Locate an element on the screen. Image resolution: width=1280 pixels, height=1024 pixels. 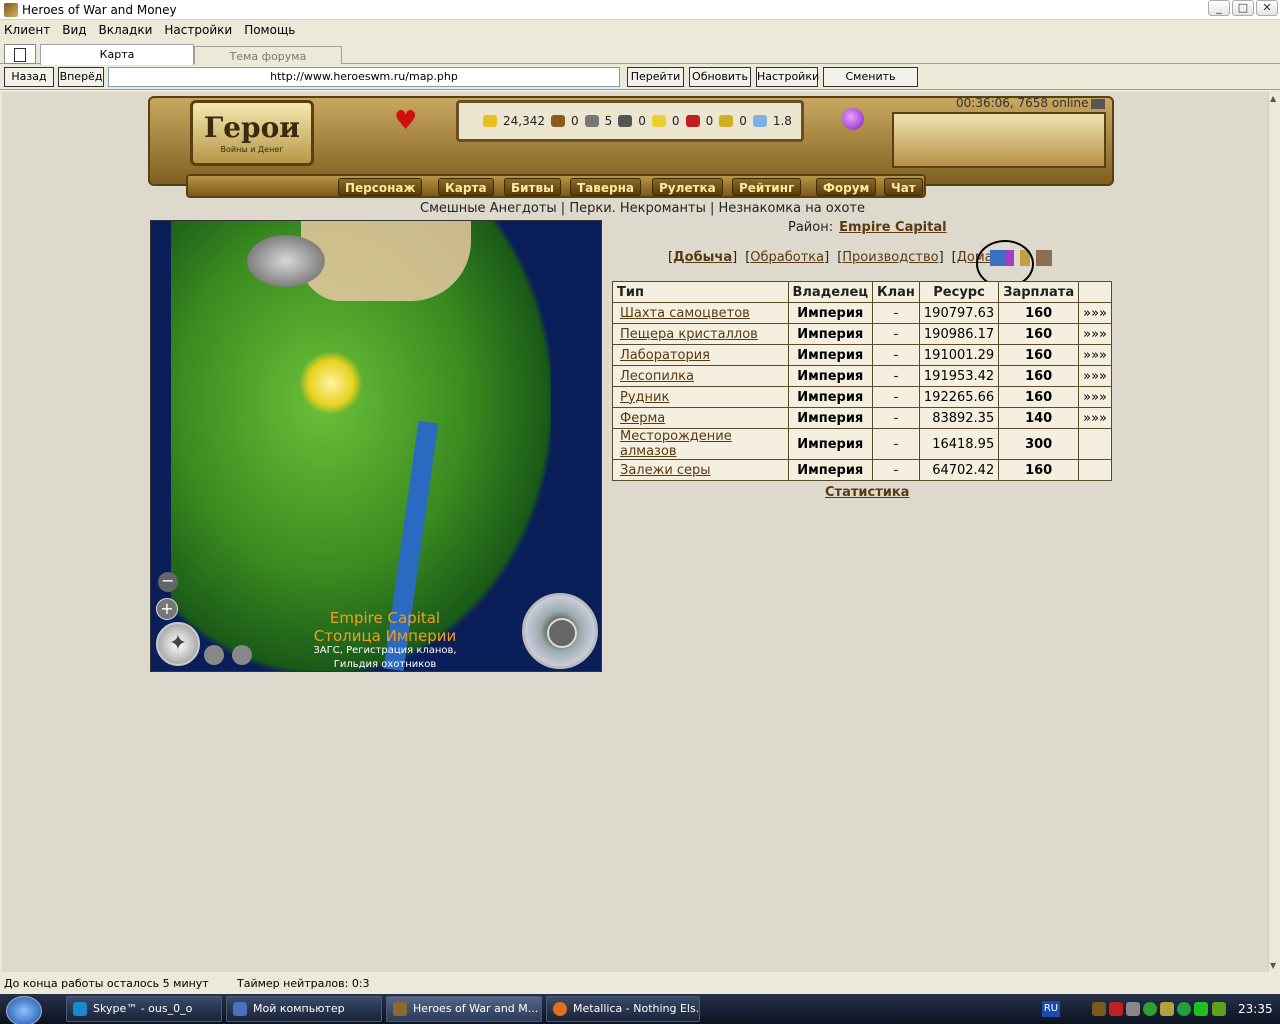
menu-client: Клиент is located at coordinates (27, 30).